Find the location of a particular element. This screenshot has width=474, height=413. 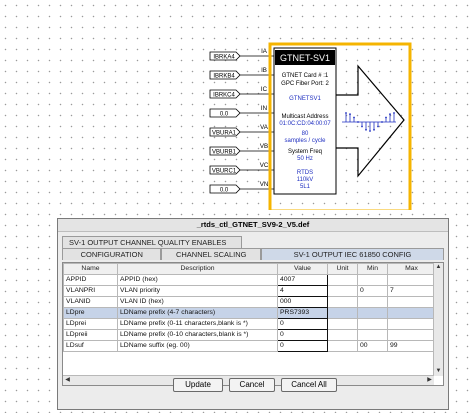

tab-row-1: SV-1 OUTPUT CHANNEL QUALITY ENABLES is located at coordinates (253, 242).